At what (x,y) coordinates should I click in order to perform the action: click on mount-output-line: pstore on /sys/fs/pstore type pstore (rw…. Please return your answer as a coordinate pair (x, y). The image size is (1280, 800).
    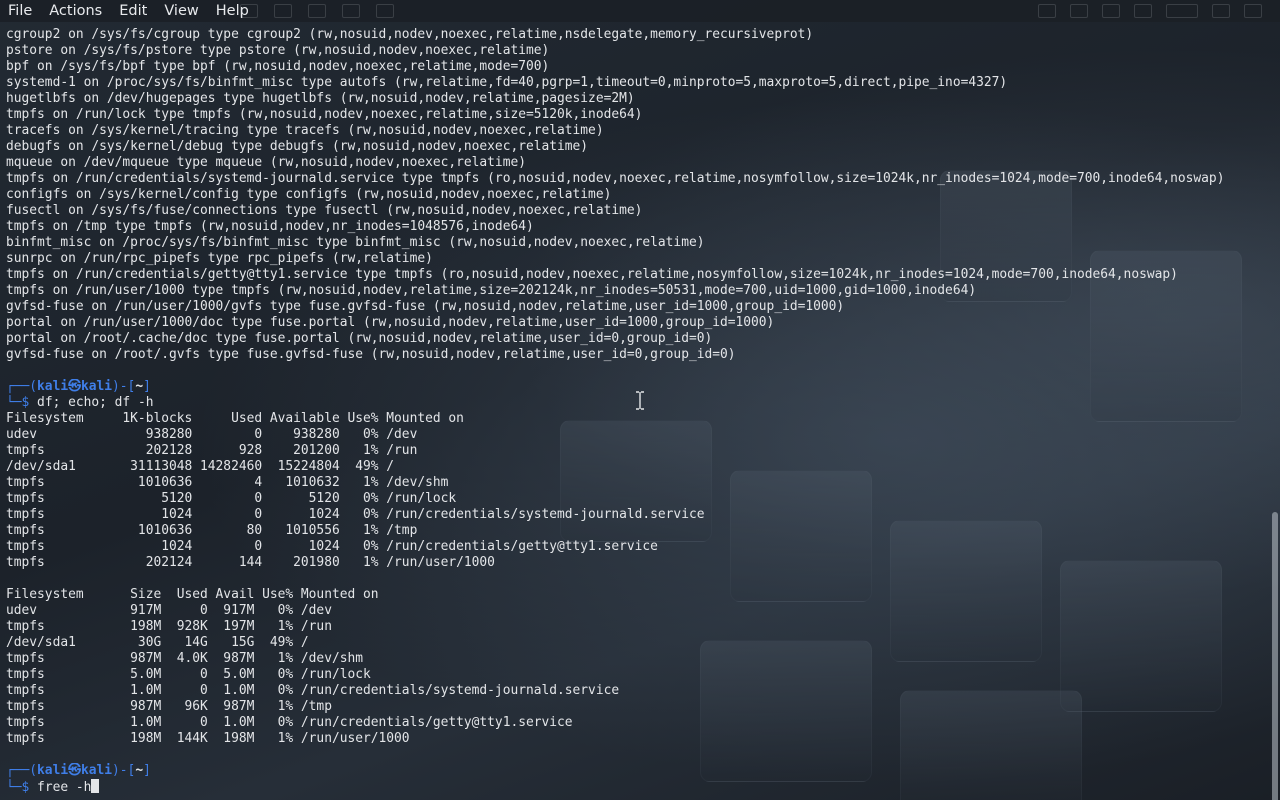
    Looking at the image, I should click on (278, 50).